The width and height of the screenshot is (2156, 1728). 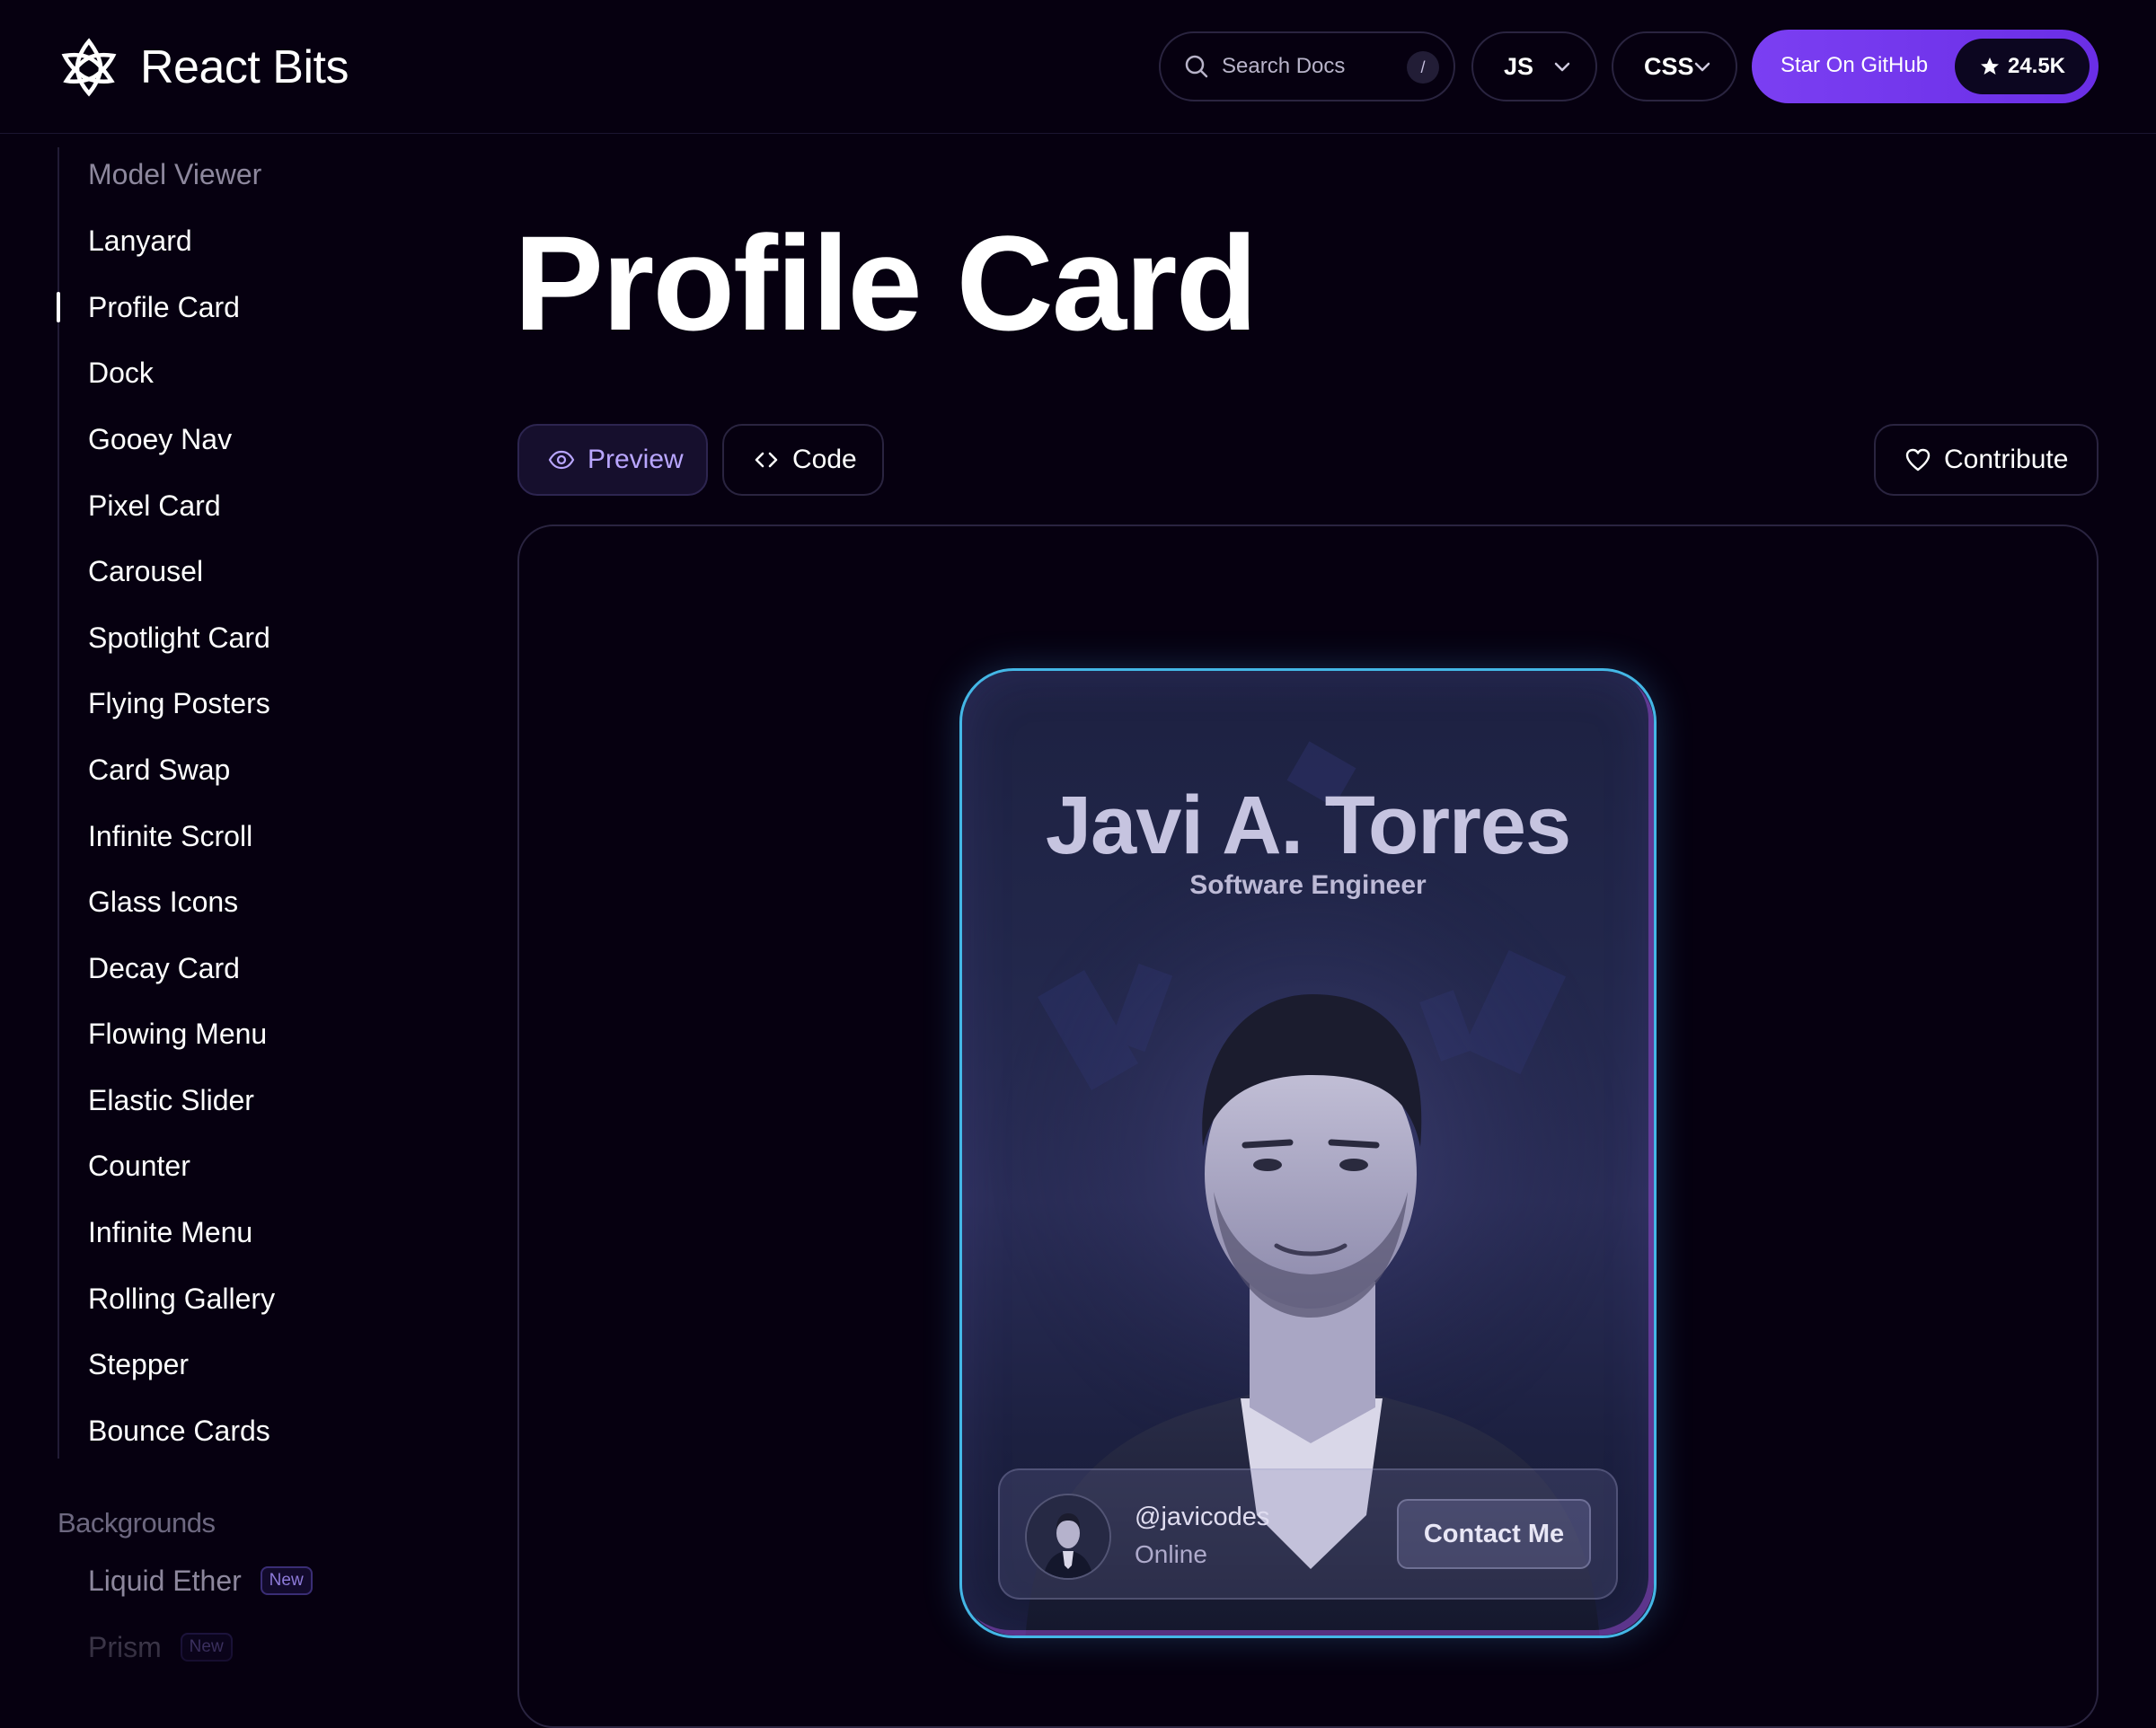 I want to click on sidebar-item-counter: Counter, so click(x=139, y=1166).